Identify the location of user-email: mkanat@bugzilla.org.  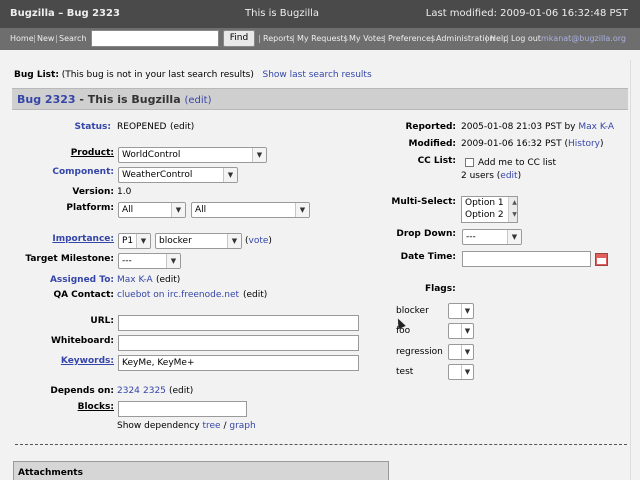
(583, 38).